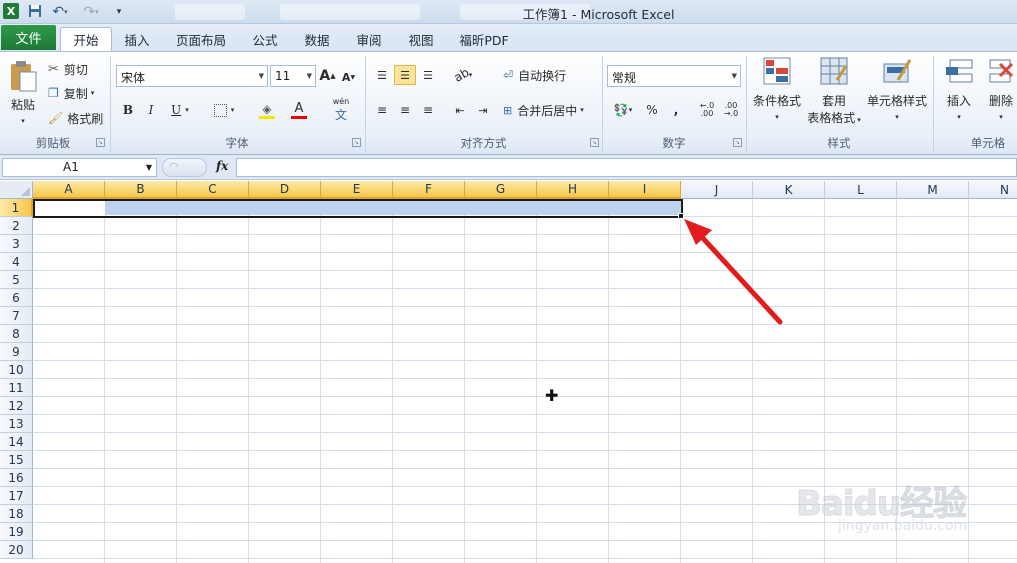  Describe the element at coordinates (184, 167) in the screenshot. I see `formula-bar-splitter: ◠` at that location.